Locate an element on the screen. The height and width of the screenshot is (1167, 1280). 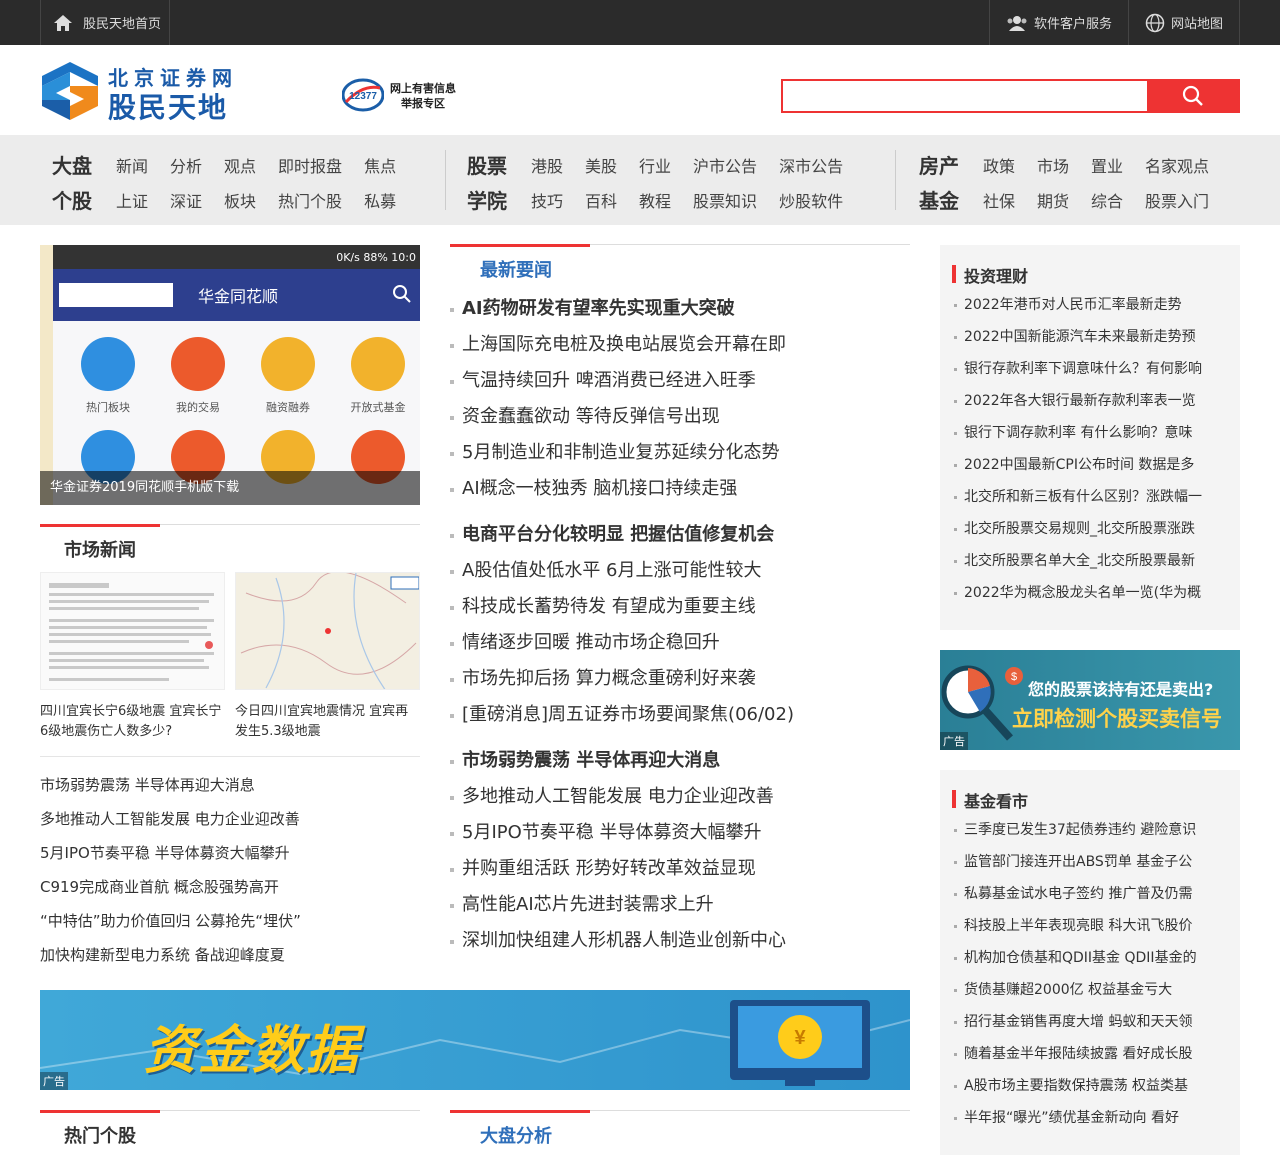
list-item: 市场先抑后扬 算力概念重磅利好来袭 is located at coordinates (603, 679).